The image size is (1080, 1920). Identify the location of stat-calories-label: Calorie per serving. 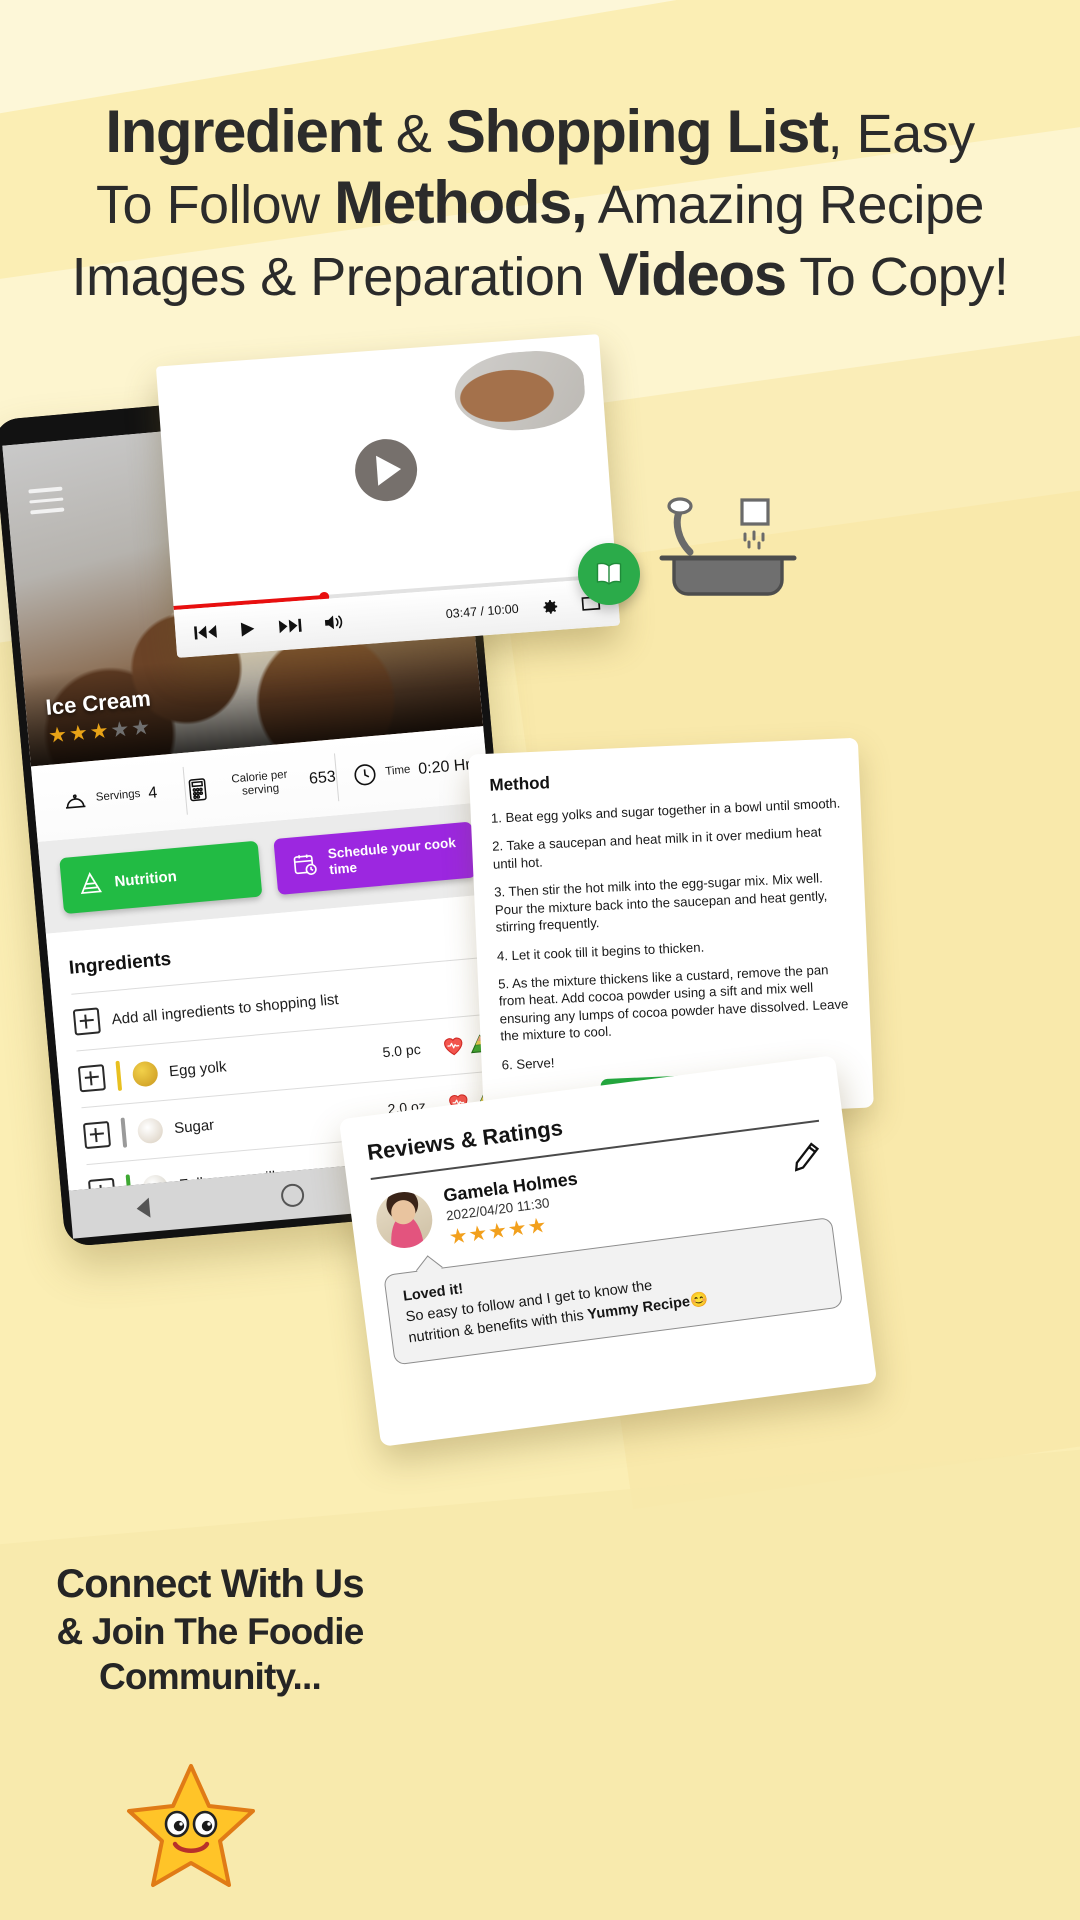
(259, 783).